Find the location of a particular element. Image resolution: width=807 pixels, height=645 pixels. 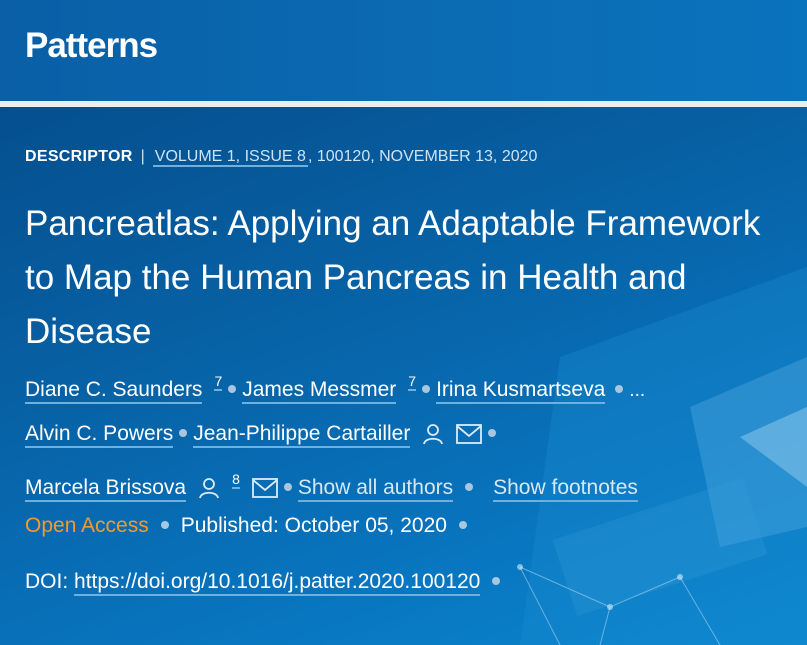

issue-details: , 100120, NOVEMBER 13, 2020 is located at coordinates (422, 156).